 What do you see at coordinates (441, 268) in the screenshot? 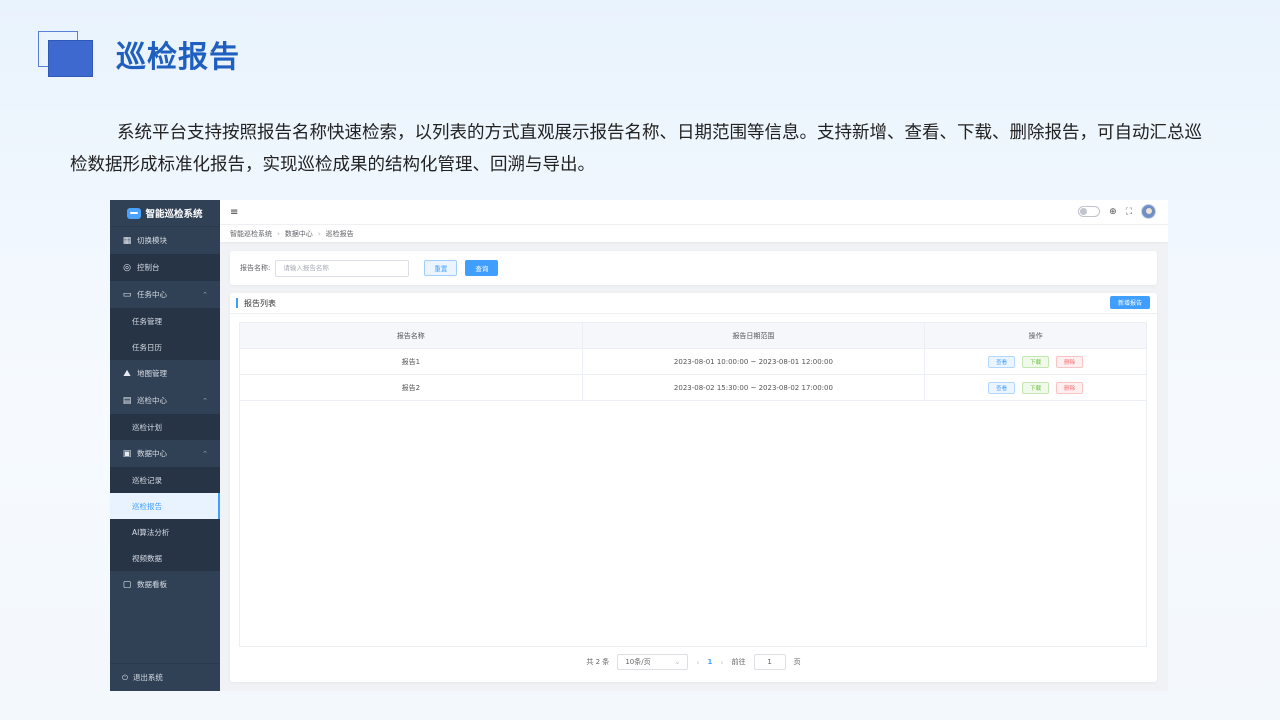
I see `reset-button: 重置` at bounding box center [441, 268].